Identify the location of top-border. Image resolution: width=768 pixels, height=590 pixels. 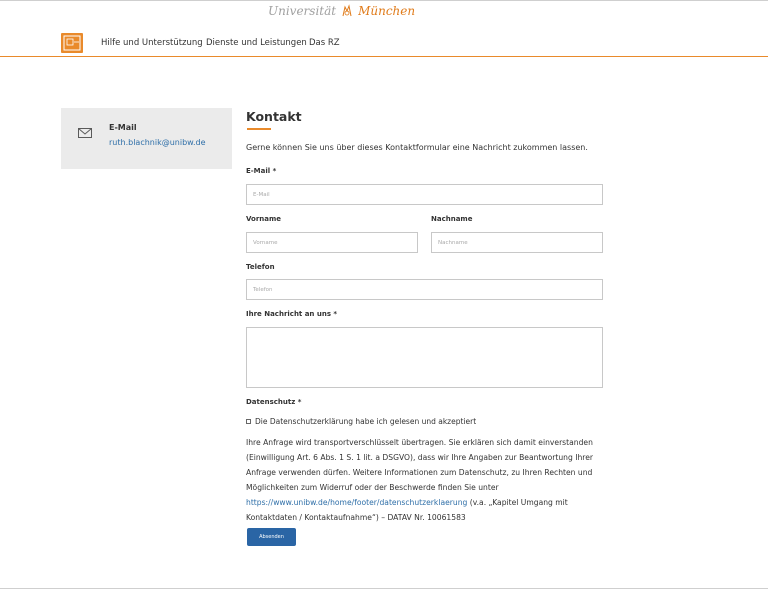
(384, 0).